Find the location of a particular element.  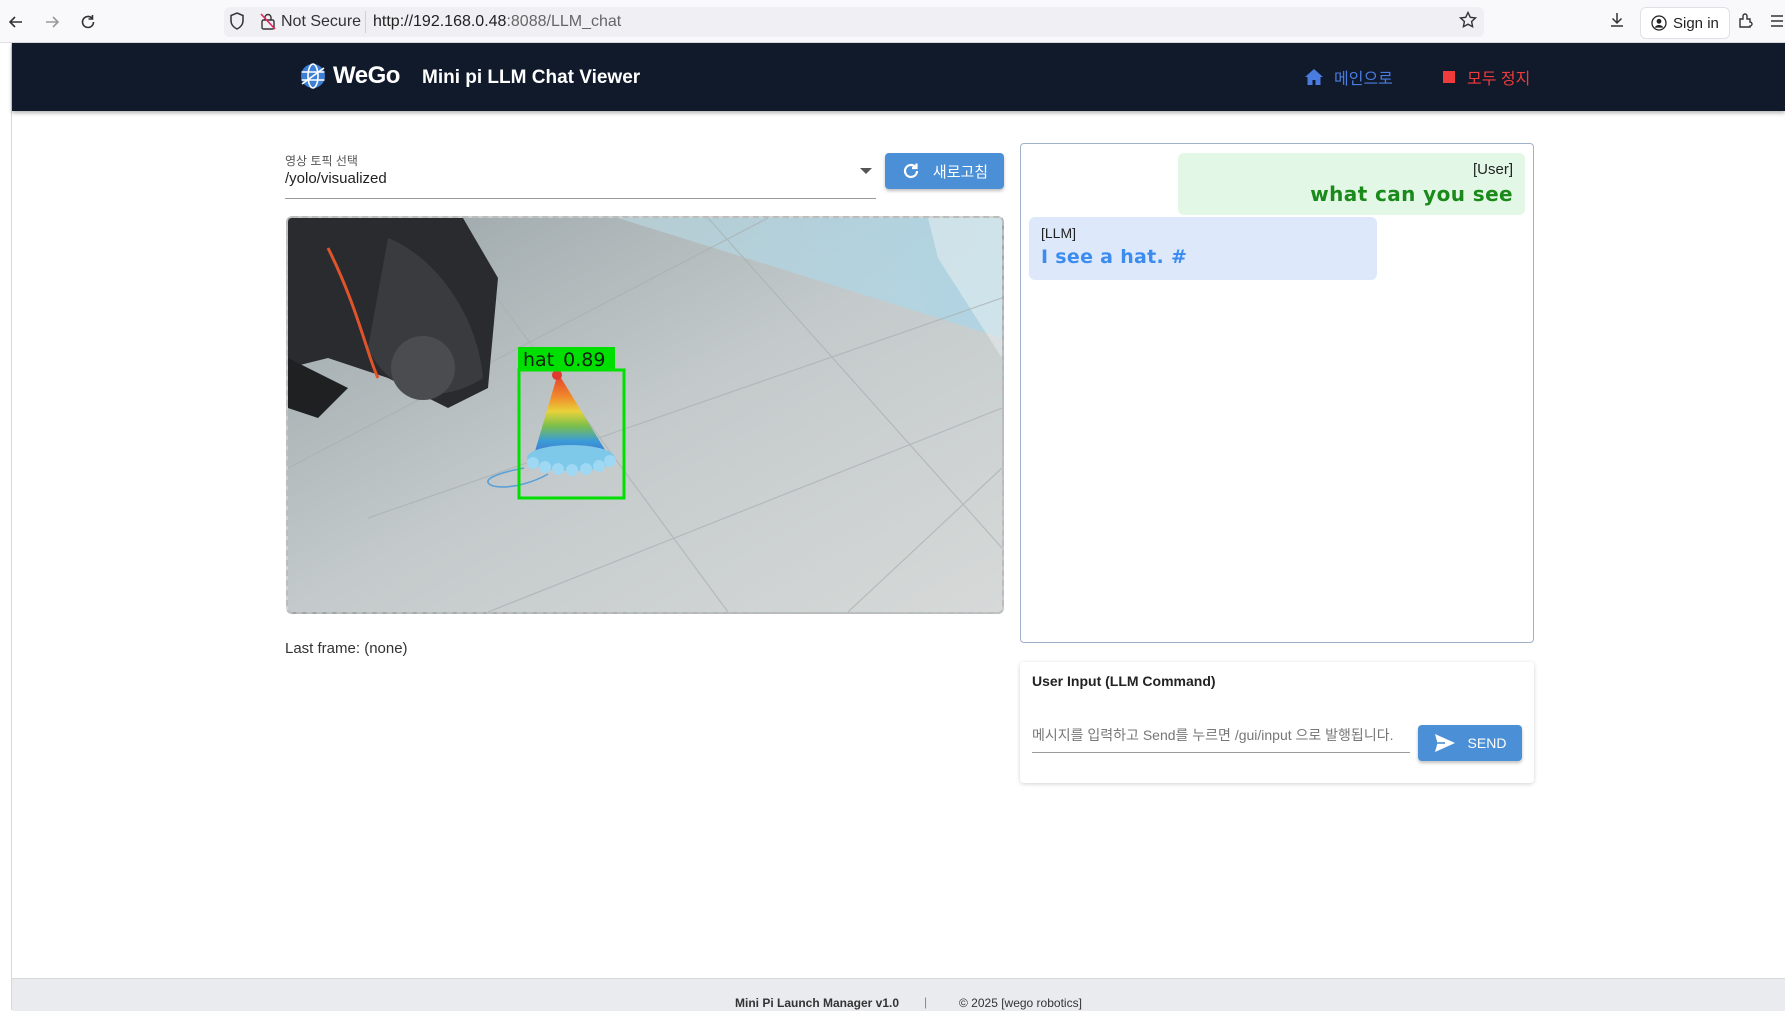

refresh-button: 새로고침 is located at coordinates (944, 171).